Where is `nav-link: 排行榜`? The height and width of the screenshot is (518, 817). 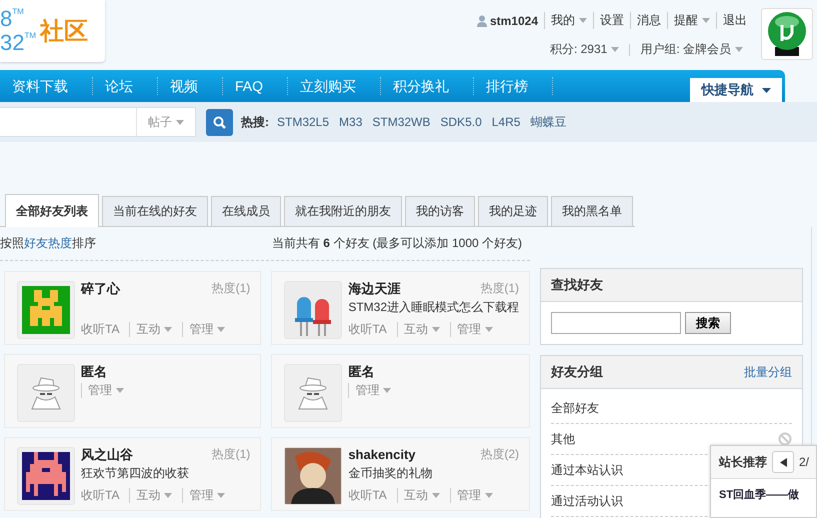 nav-link: 排行榜 is located at coordinates (514, 86).